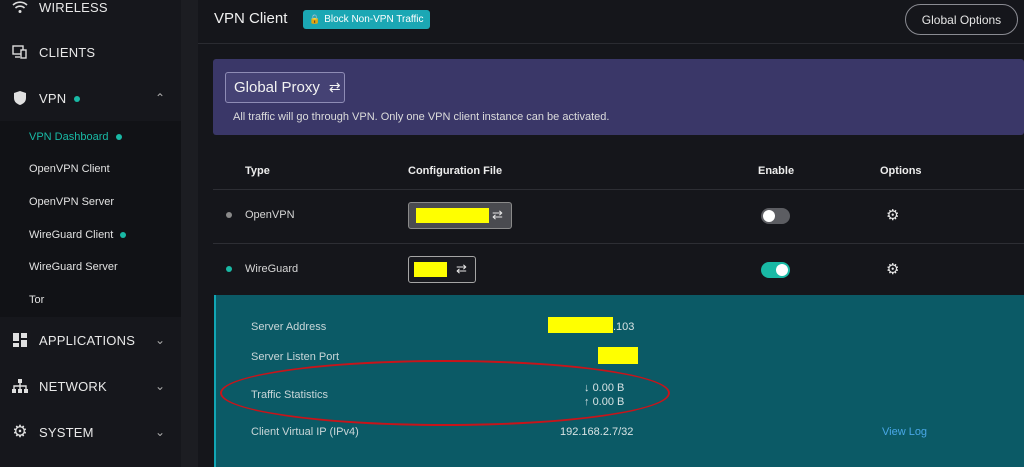 The height and width of the screenshot is (467, 1024). I want to click on submenu-tor: Tor, so click(36, 300).